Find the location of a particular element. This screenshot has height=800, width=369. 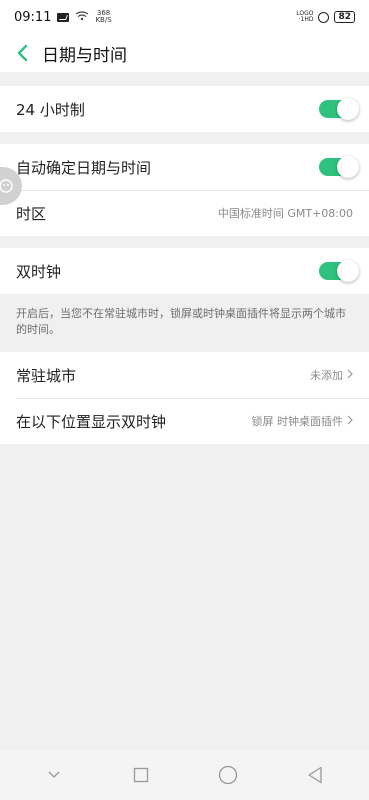

setting-timezone-value: 中国标准时间 GMT+08:00 is located at coordinates (285, 213).